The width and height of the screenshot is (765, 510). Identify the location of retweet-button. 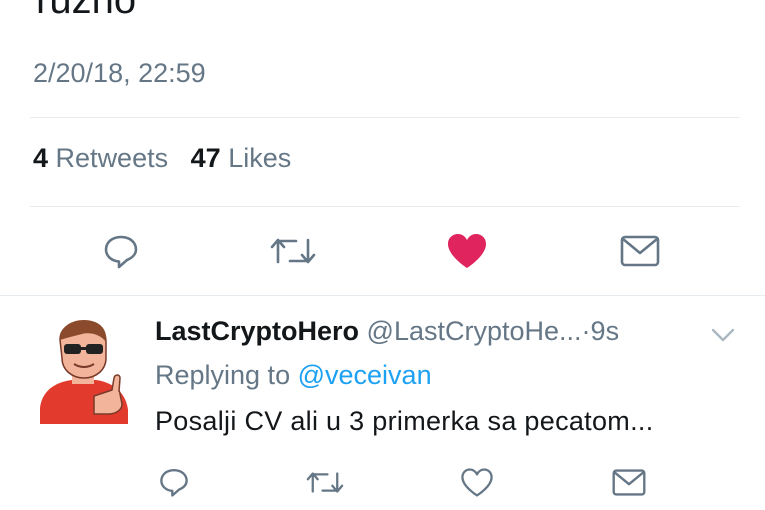
(293, 251).